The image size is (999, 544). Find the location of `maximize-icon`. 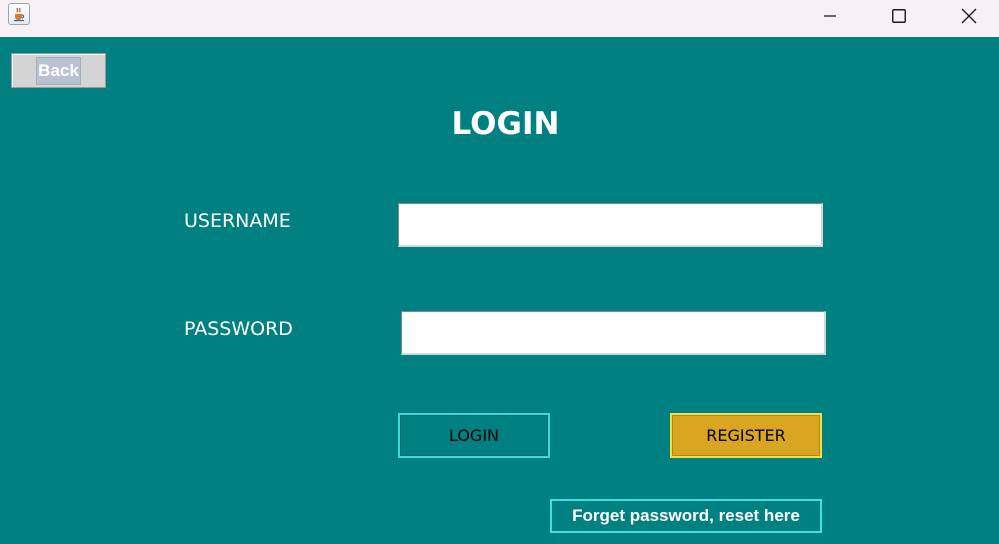

maximize-icon is located at coordinates (899, 16).